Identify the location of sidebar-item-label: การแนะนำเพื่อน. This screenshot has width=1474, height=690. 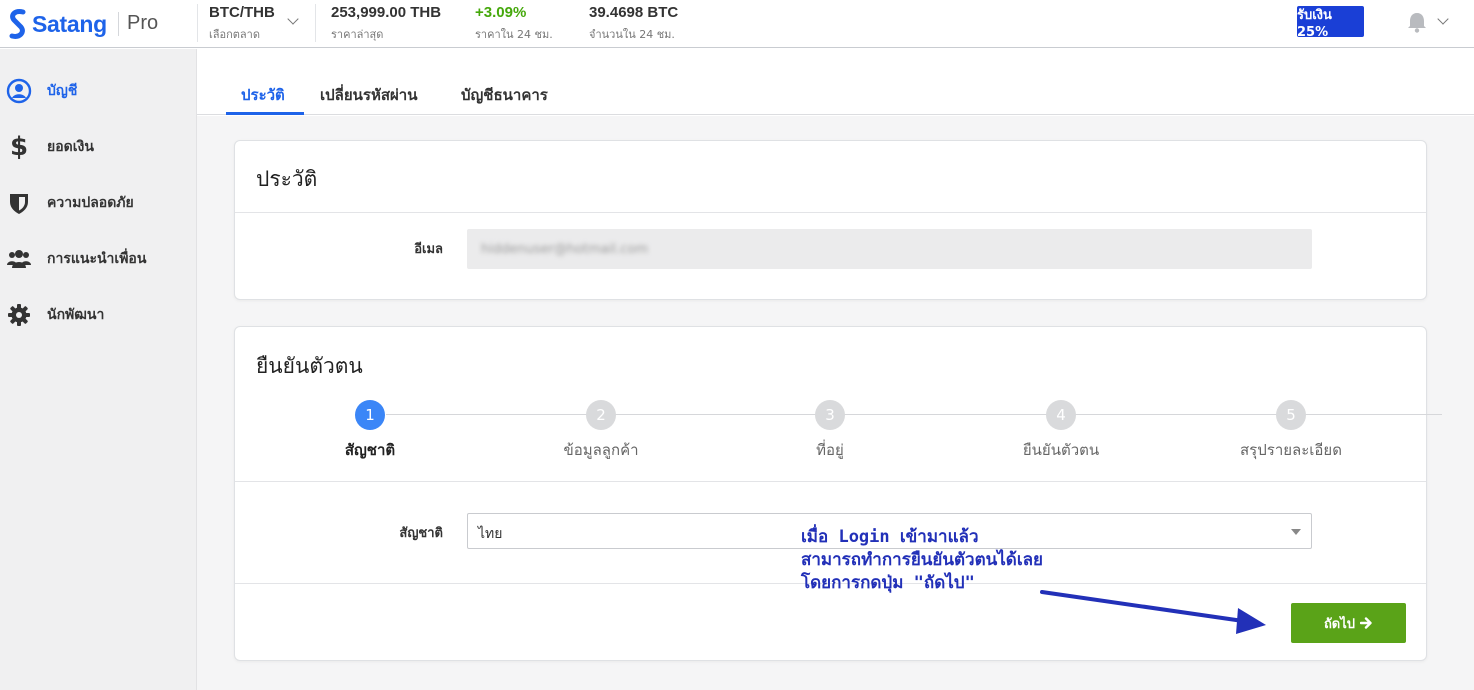
(97, 259).